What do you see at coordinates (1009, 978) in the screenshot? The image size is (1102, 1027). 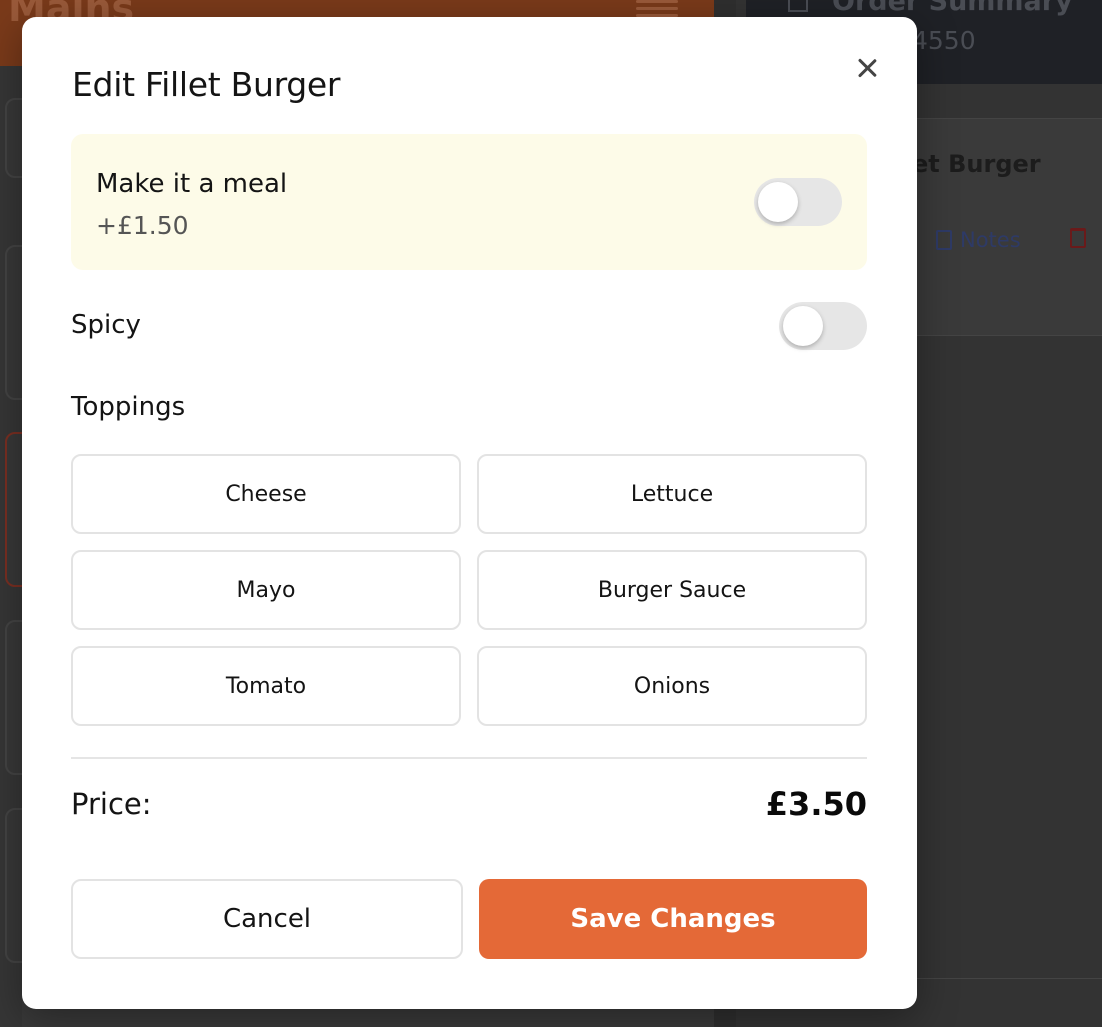 I see `background-divider` at bounding box center [1009, 978].